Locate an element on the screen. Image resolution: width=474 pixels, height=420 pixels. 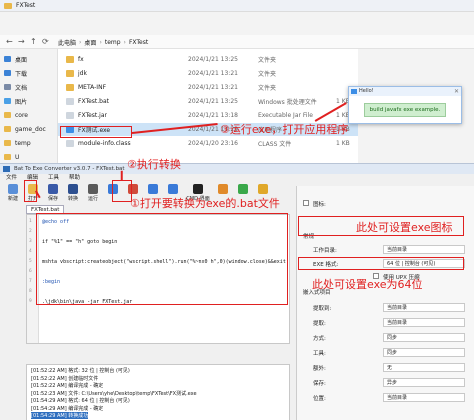
option-row: 位置: 当前目录 is located at coordinates (386, 397).